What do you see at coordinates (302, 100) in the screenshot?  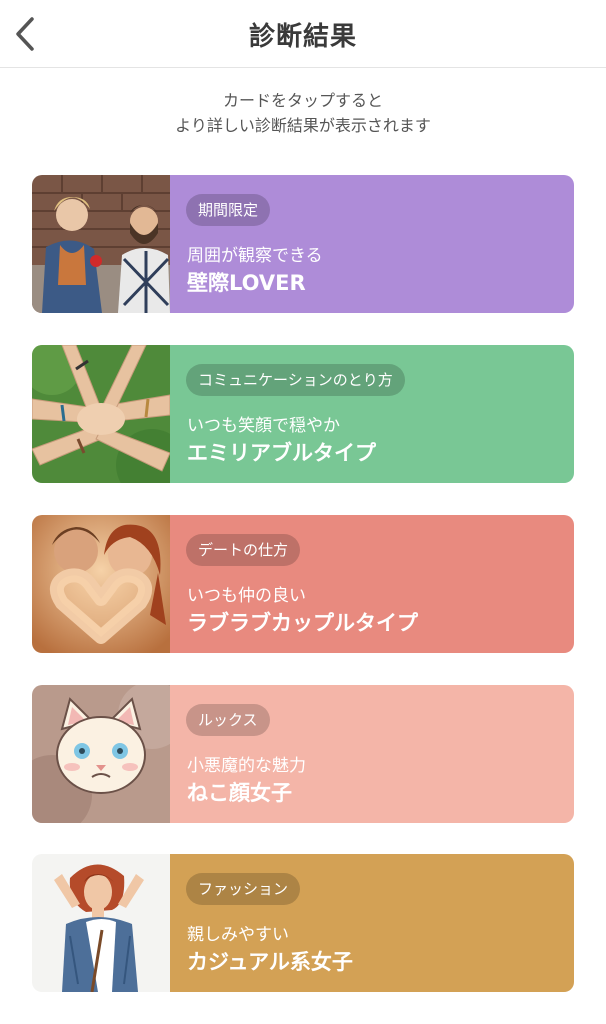 I see `instruction-line-1: カードをタップすると` at bounding box center [302, 100].